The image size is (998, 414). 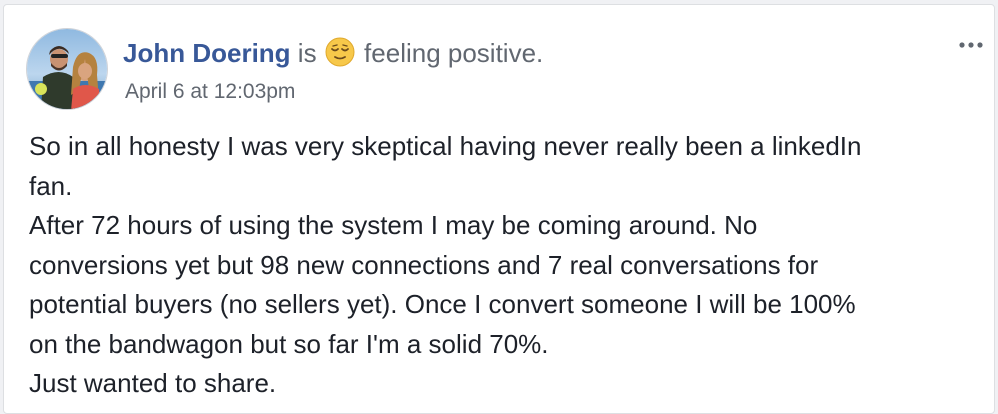 I want to click on post-body-line: fan., so click(x=51, y=185).